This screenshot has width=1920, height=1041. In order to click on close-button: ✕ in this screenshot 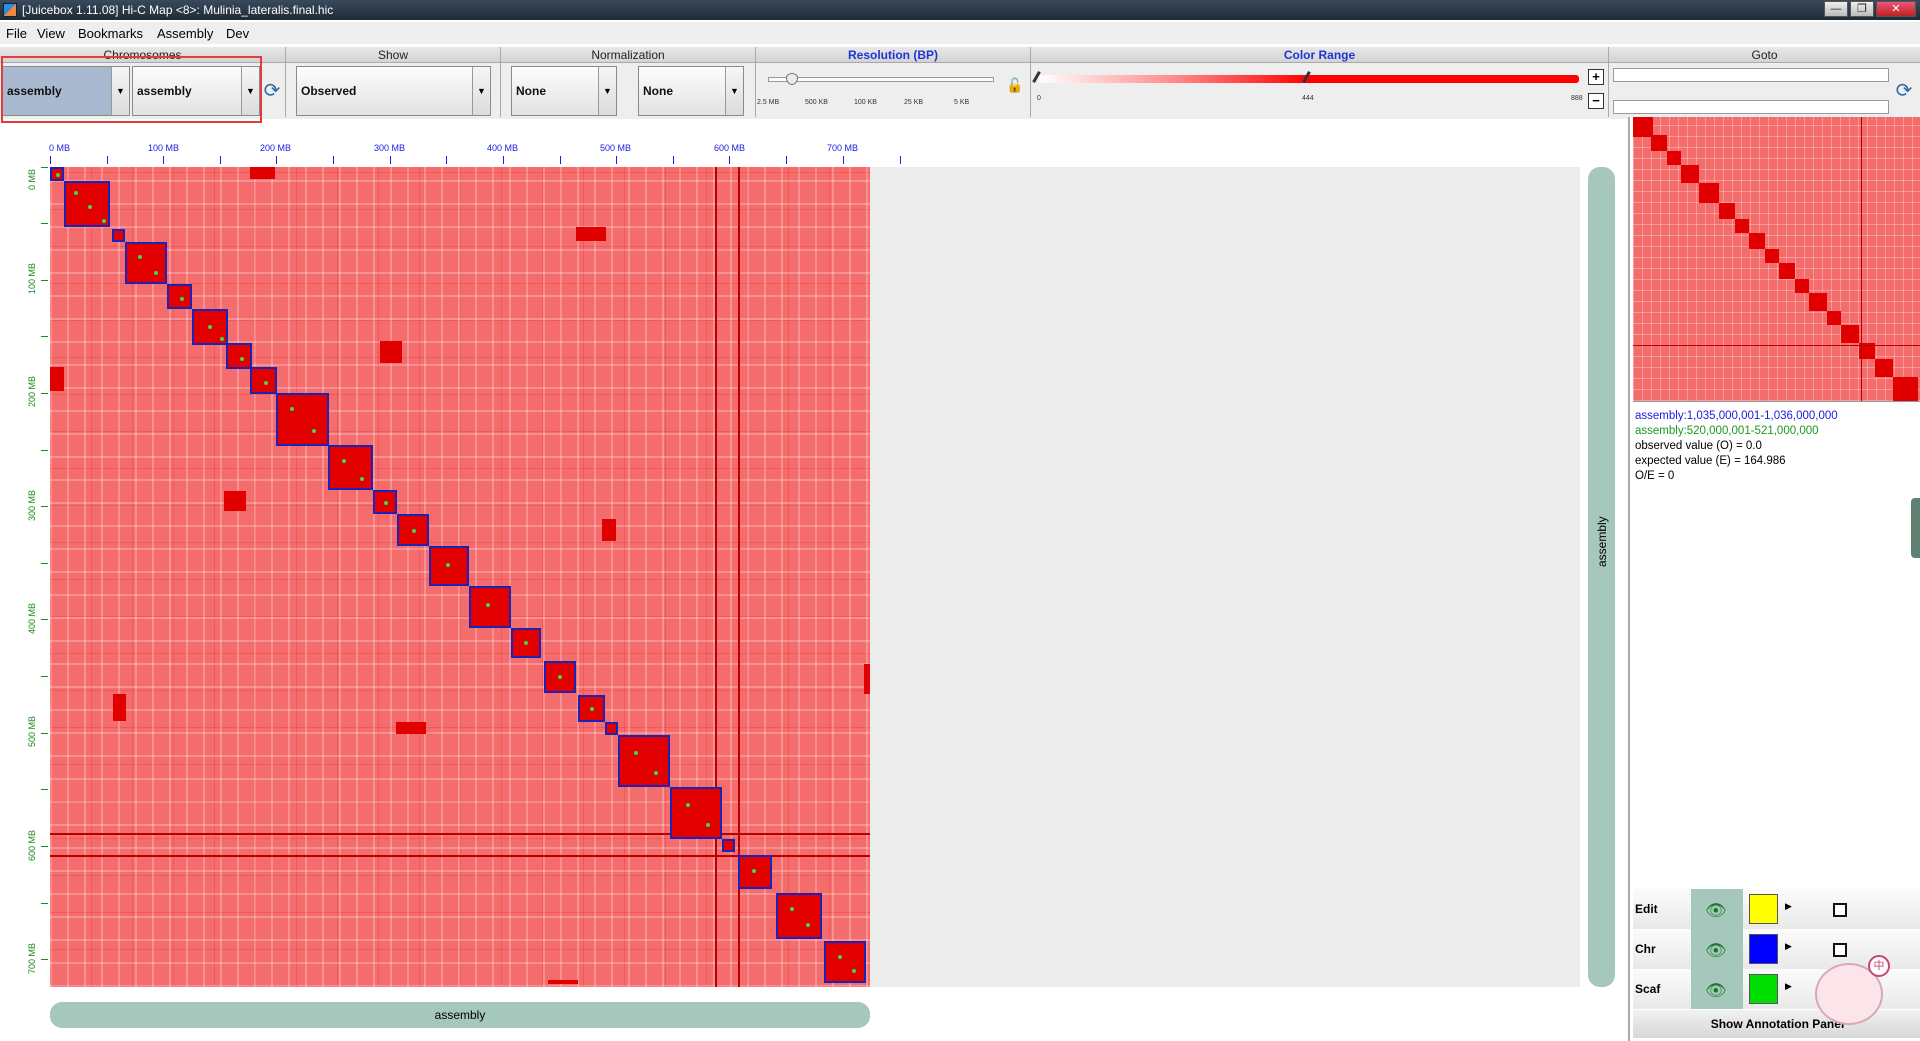, I will do `click(1896, 9)`.